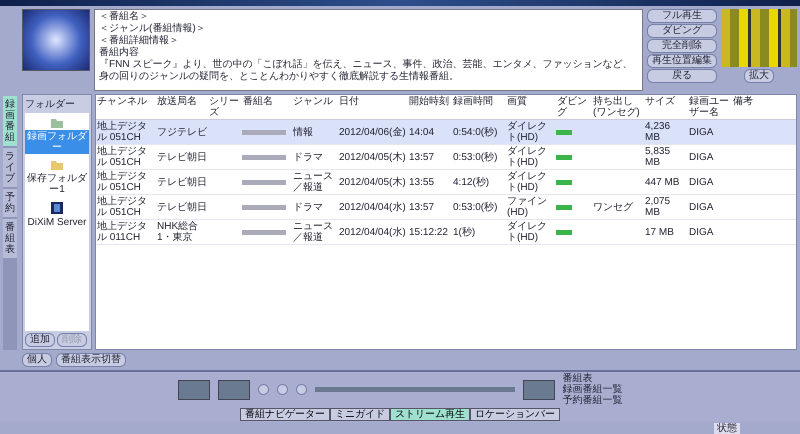  I want to click on action-button: フル再生, so click(682, 16).